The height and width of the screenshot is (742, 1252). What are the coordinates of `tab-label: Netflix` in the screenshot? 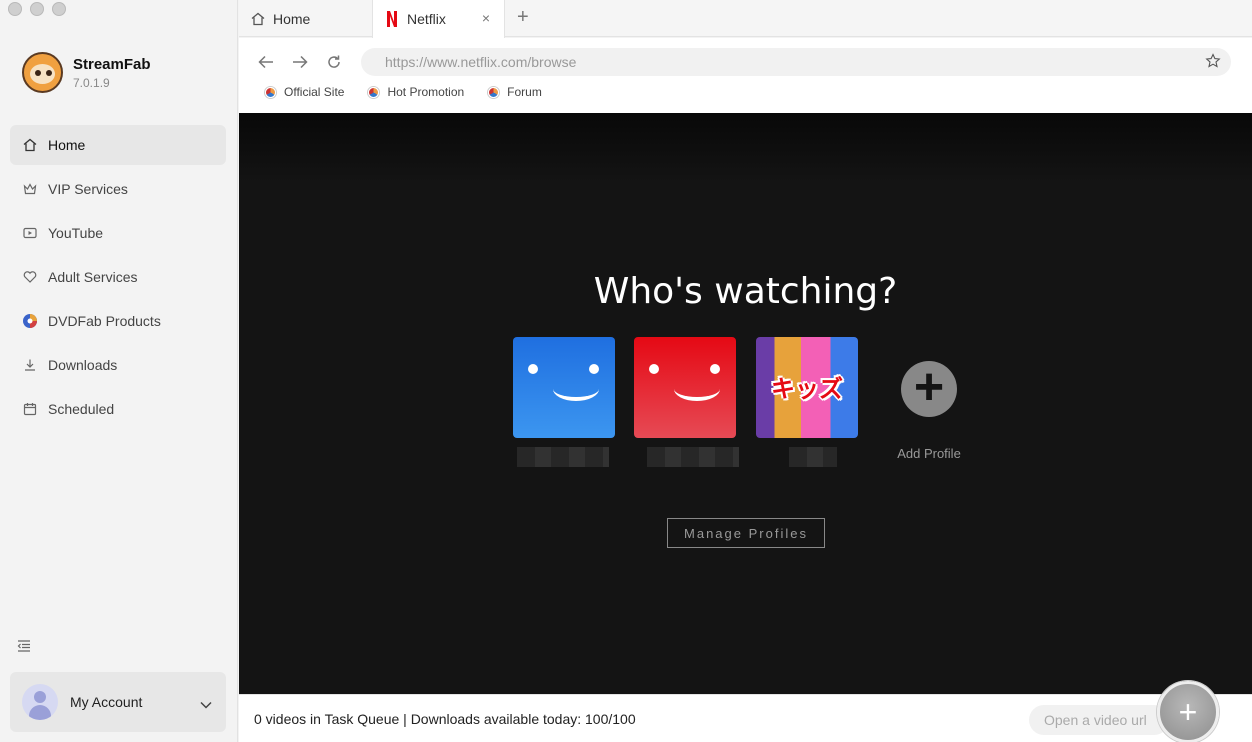 It's located at (426, 19).